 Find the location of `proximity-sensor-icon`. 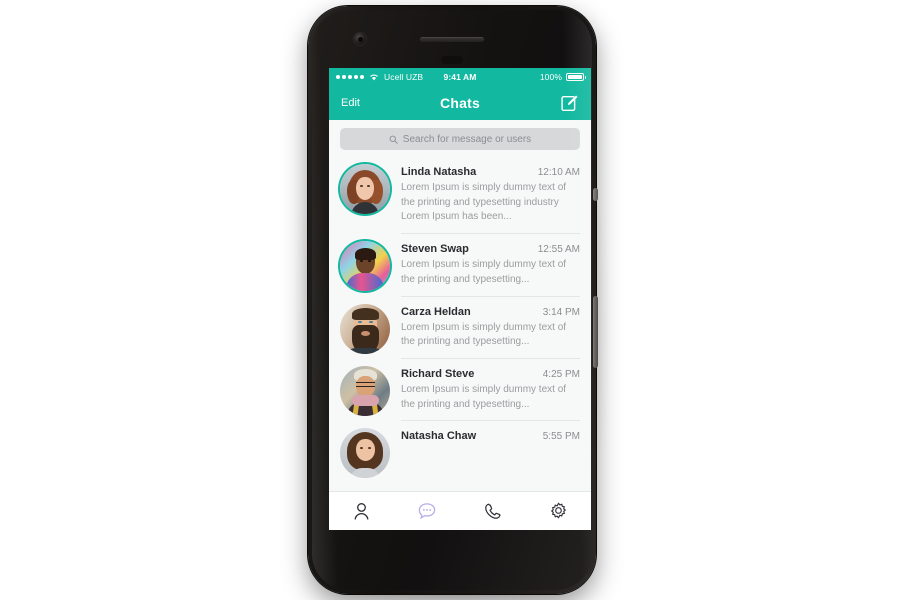

proximity-sensor-icon is located at coordinates (452, 60).